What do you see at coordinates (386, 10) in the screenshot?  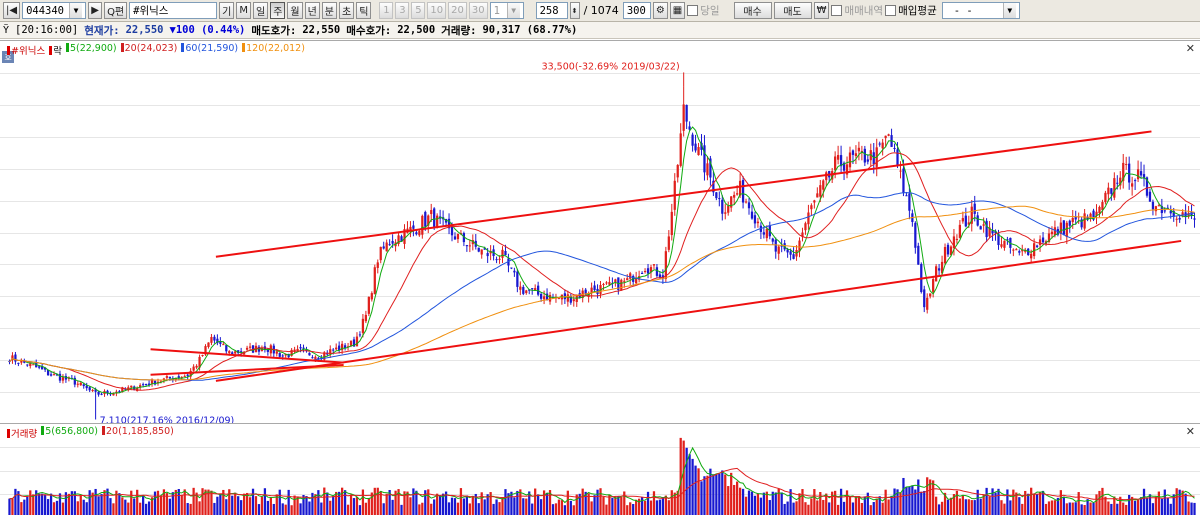 I see `minute-1-button: 1` at bounding box center [386, 10].